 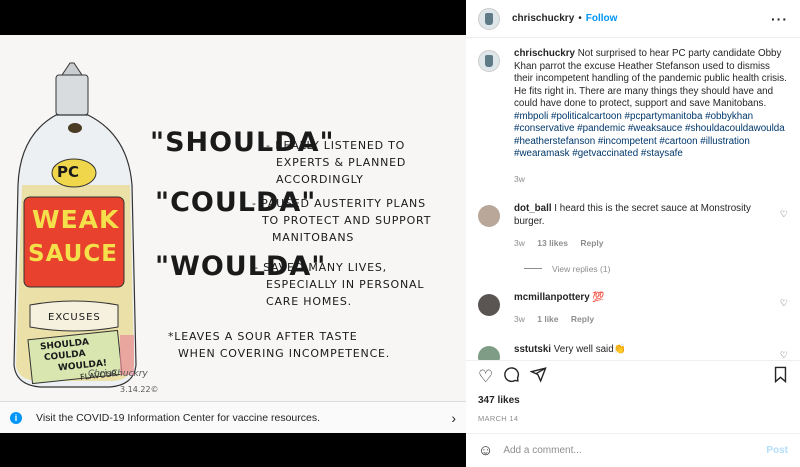 I want to click on caption-time: 3w, so click(x=519, y=178).